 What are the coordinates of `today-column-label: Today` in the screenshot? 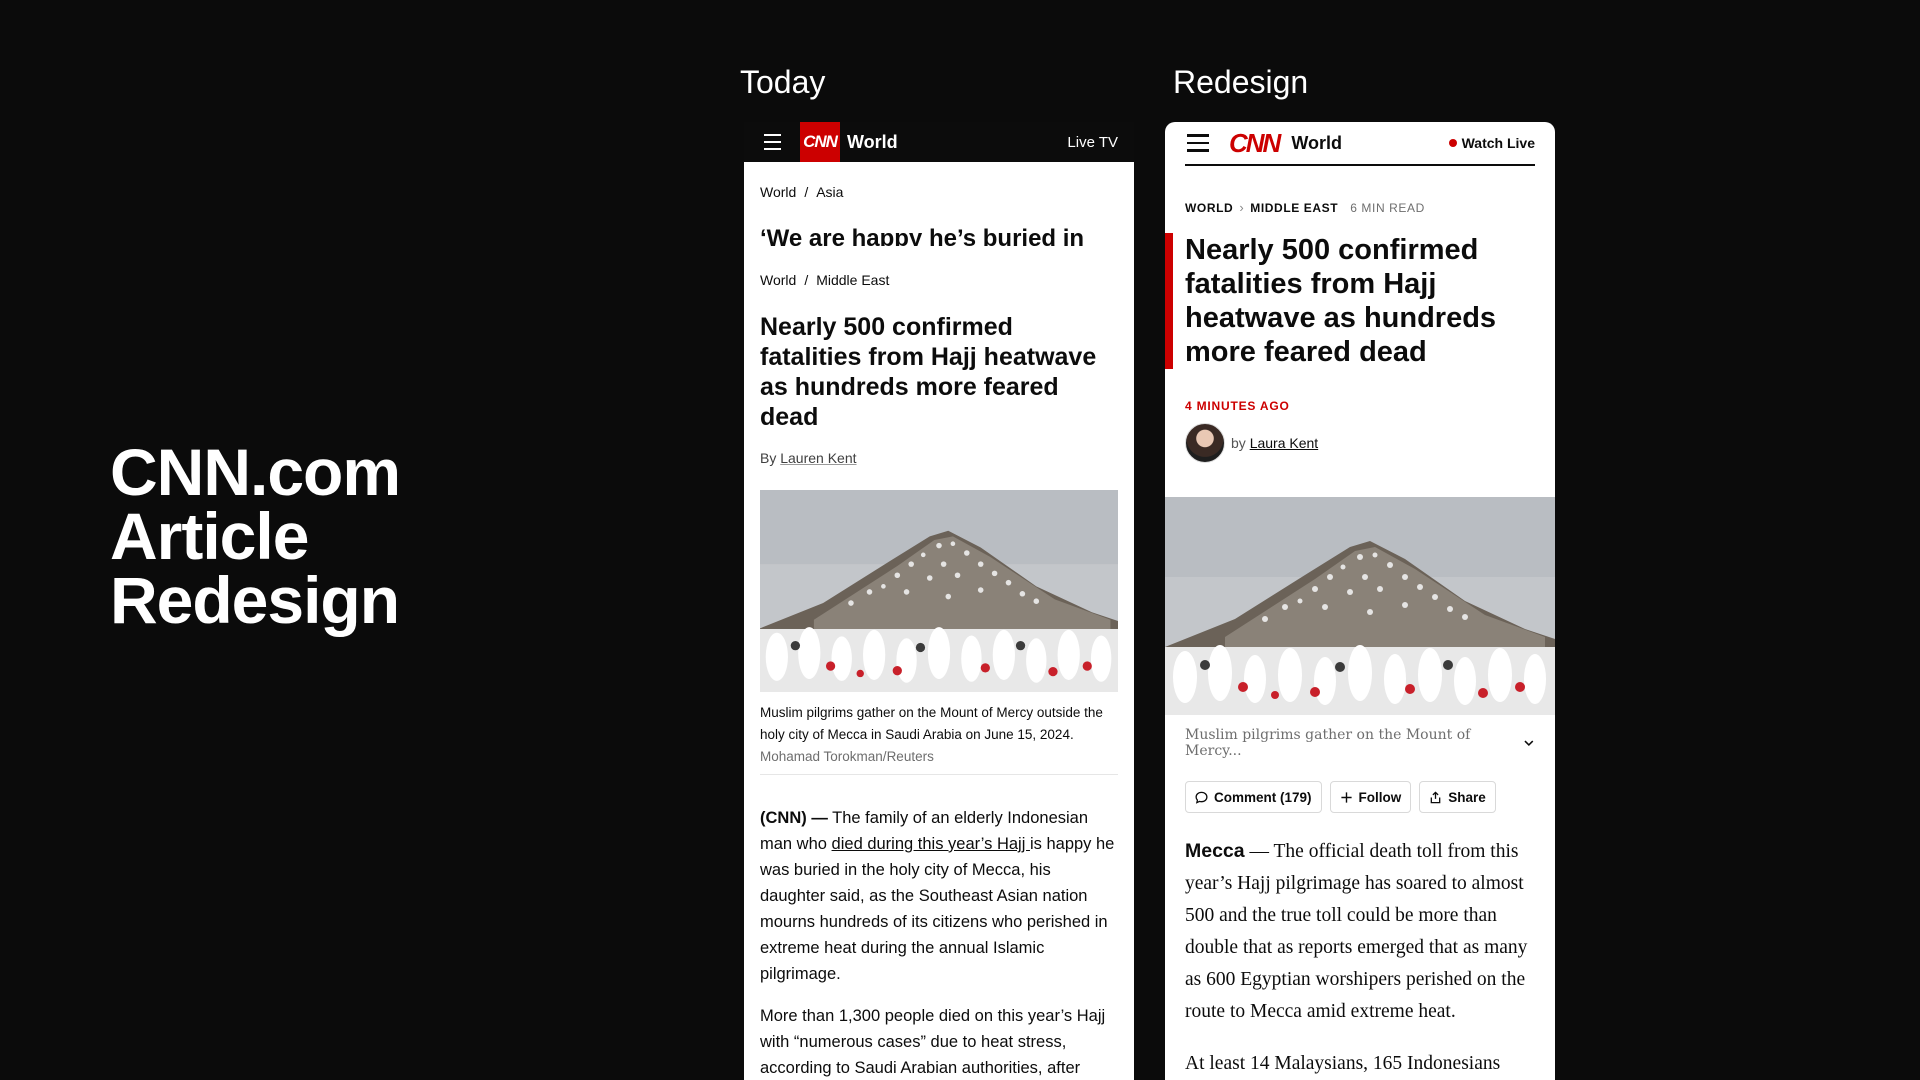 It's located at (783, 82).